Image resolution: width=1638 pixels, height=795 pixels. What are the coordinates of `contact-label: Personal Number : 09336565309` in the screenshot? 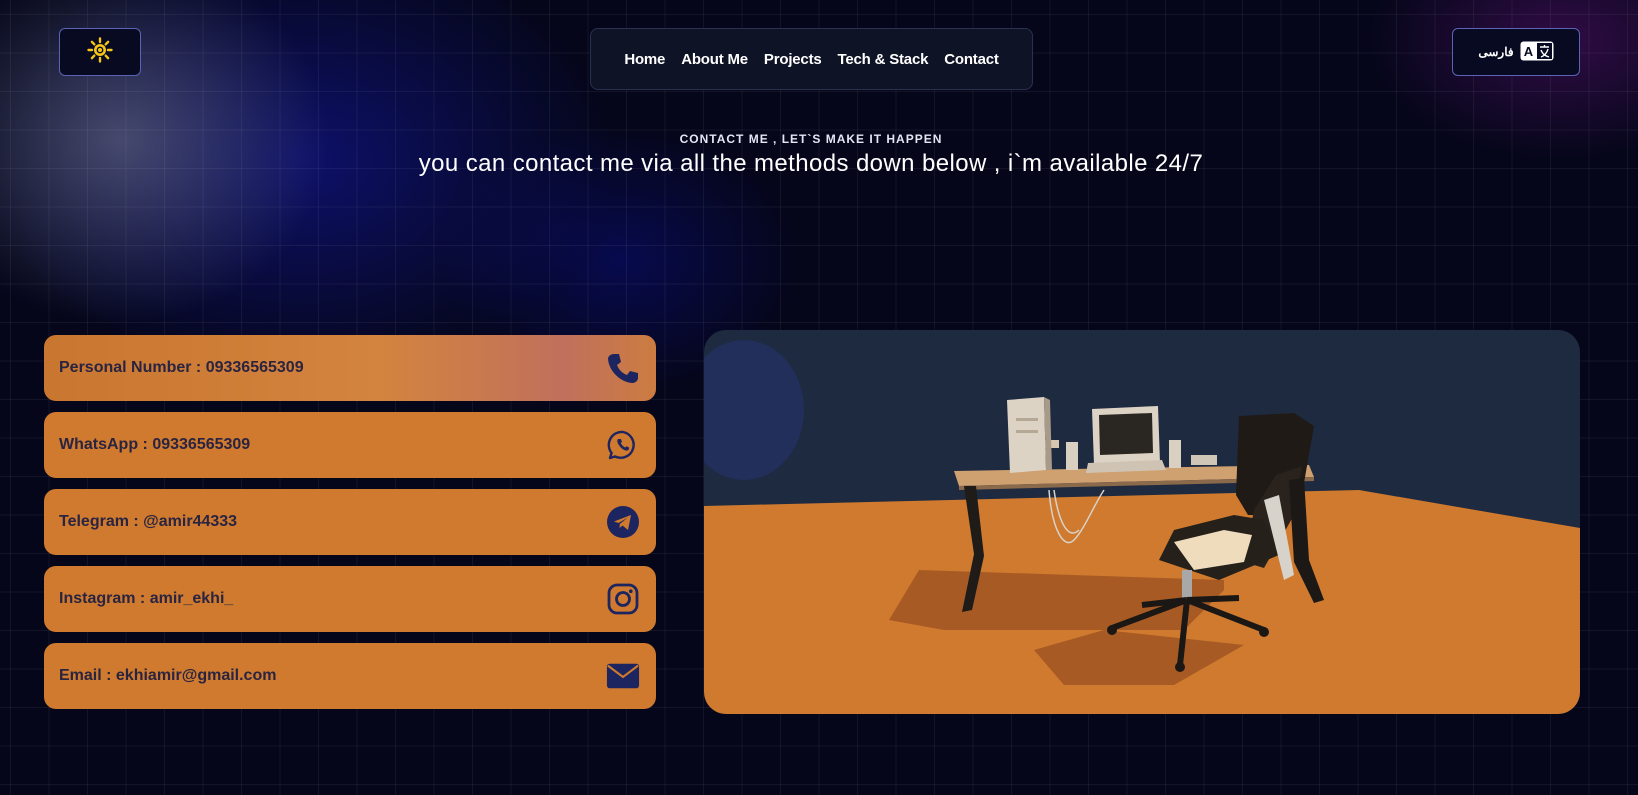 It's located at (181, 367).